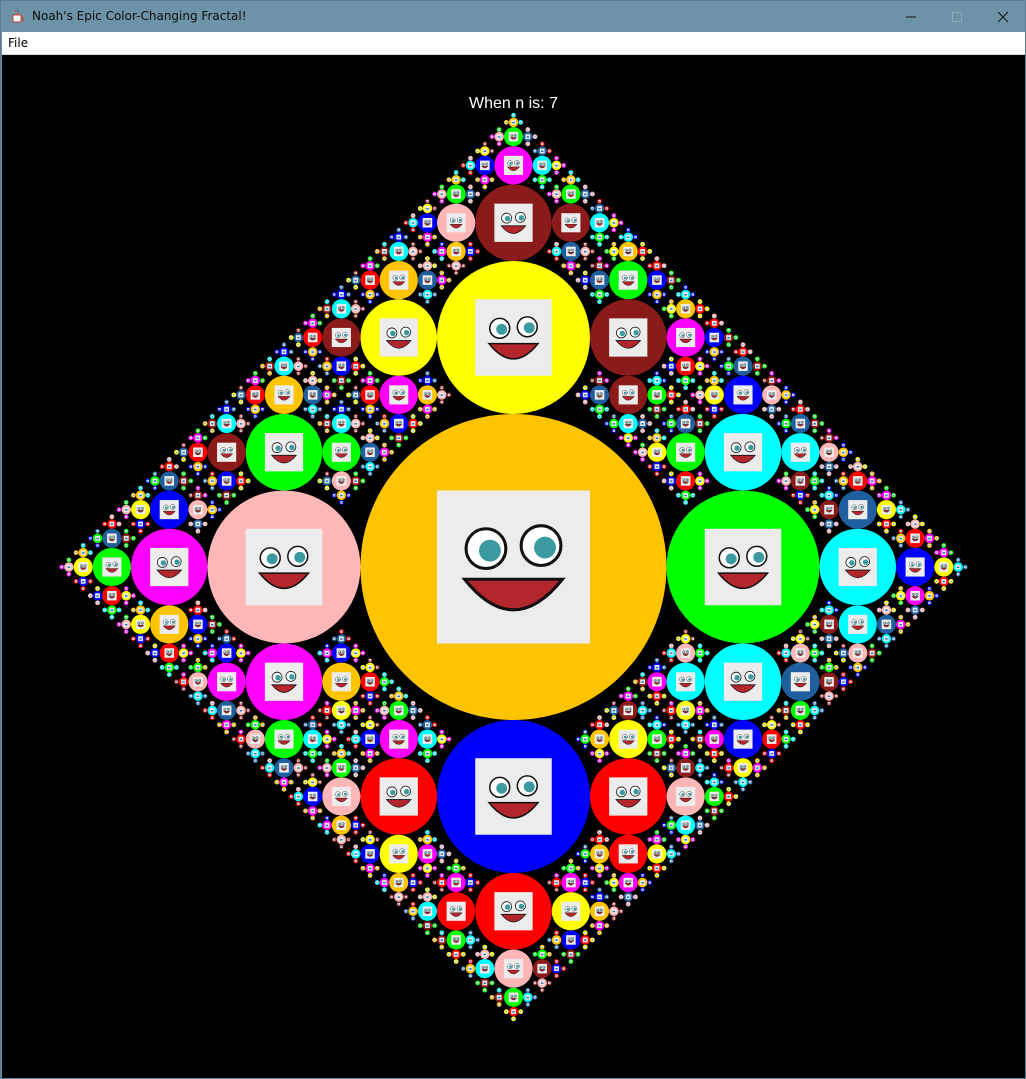  What do you see at coordinates (513, 16) in the screenshot?
I see `title-bar: Noah's Epic Color-Changing Fractal!` at bounding box center [513, 16].